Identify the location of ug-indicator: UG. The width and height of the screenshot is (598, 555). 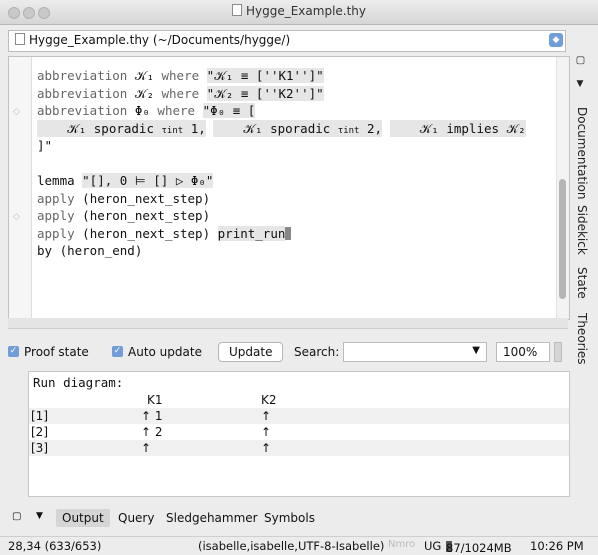
(433, 546).